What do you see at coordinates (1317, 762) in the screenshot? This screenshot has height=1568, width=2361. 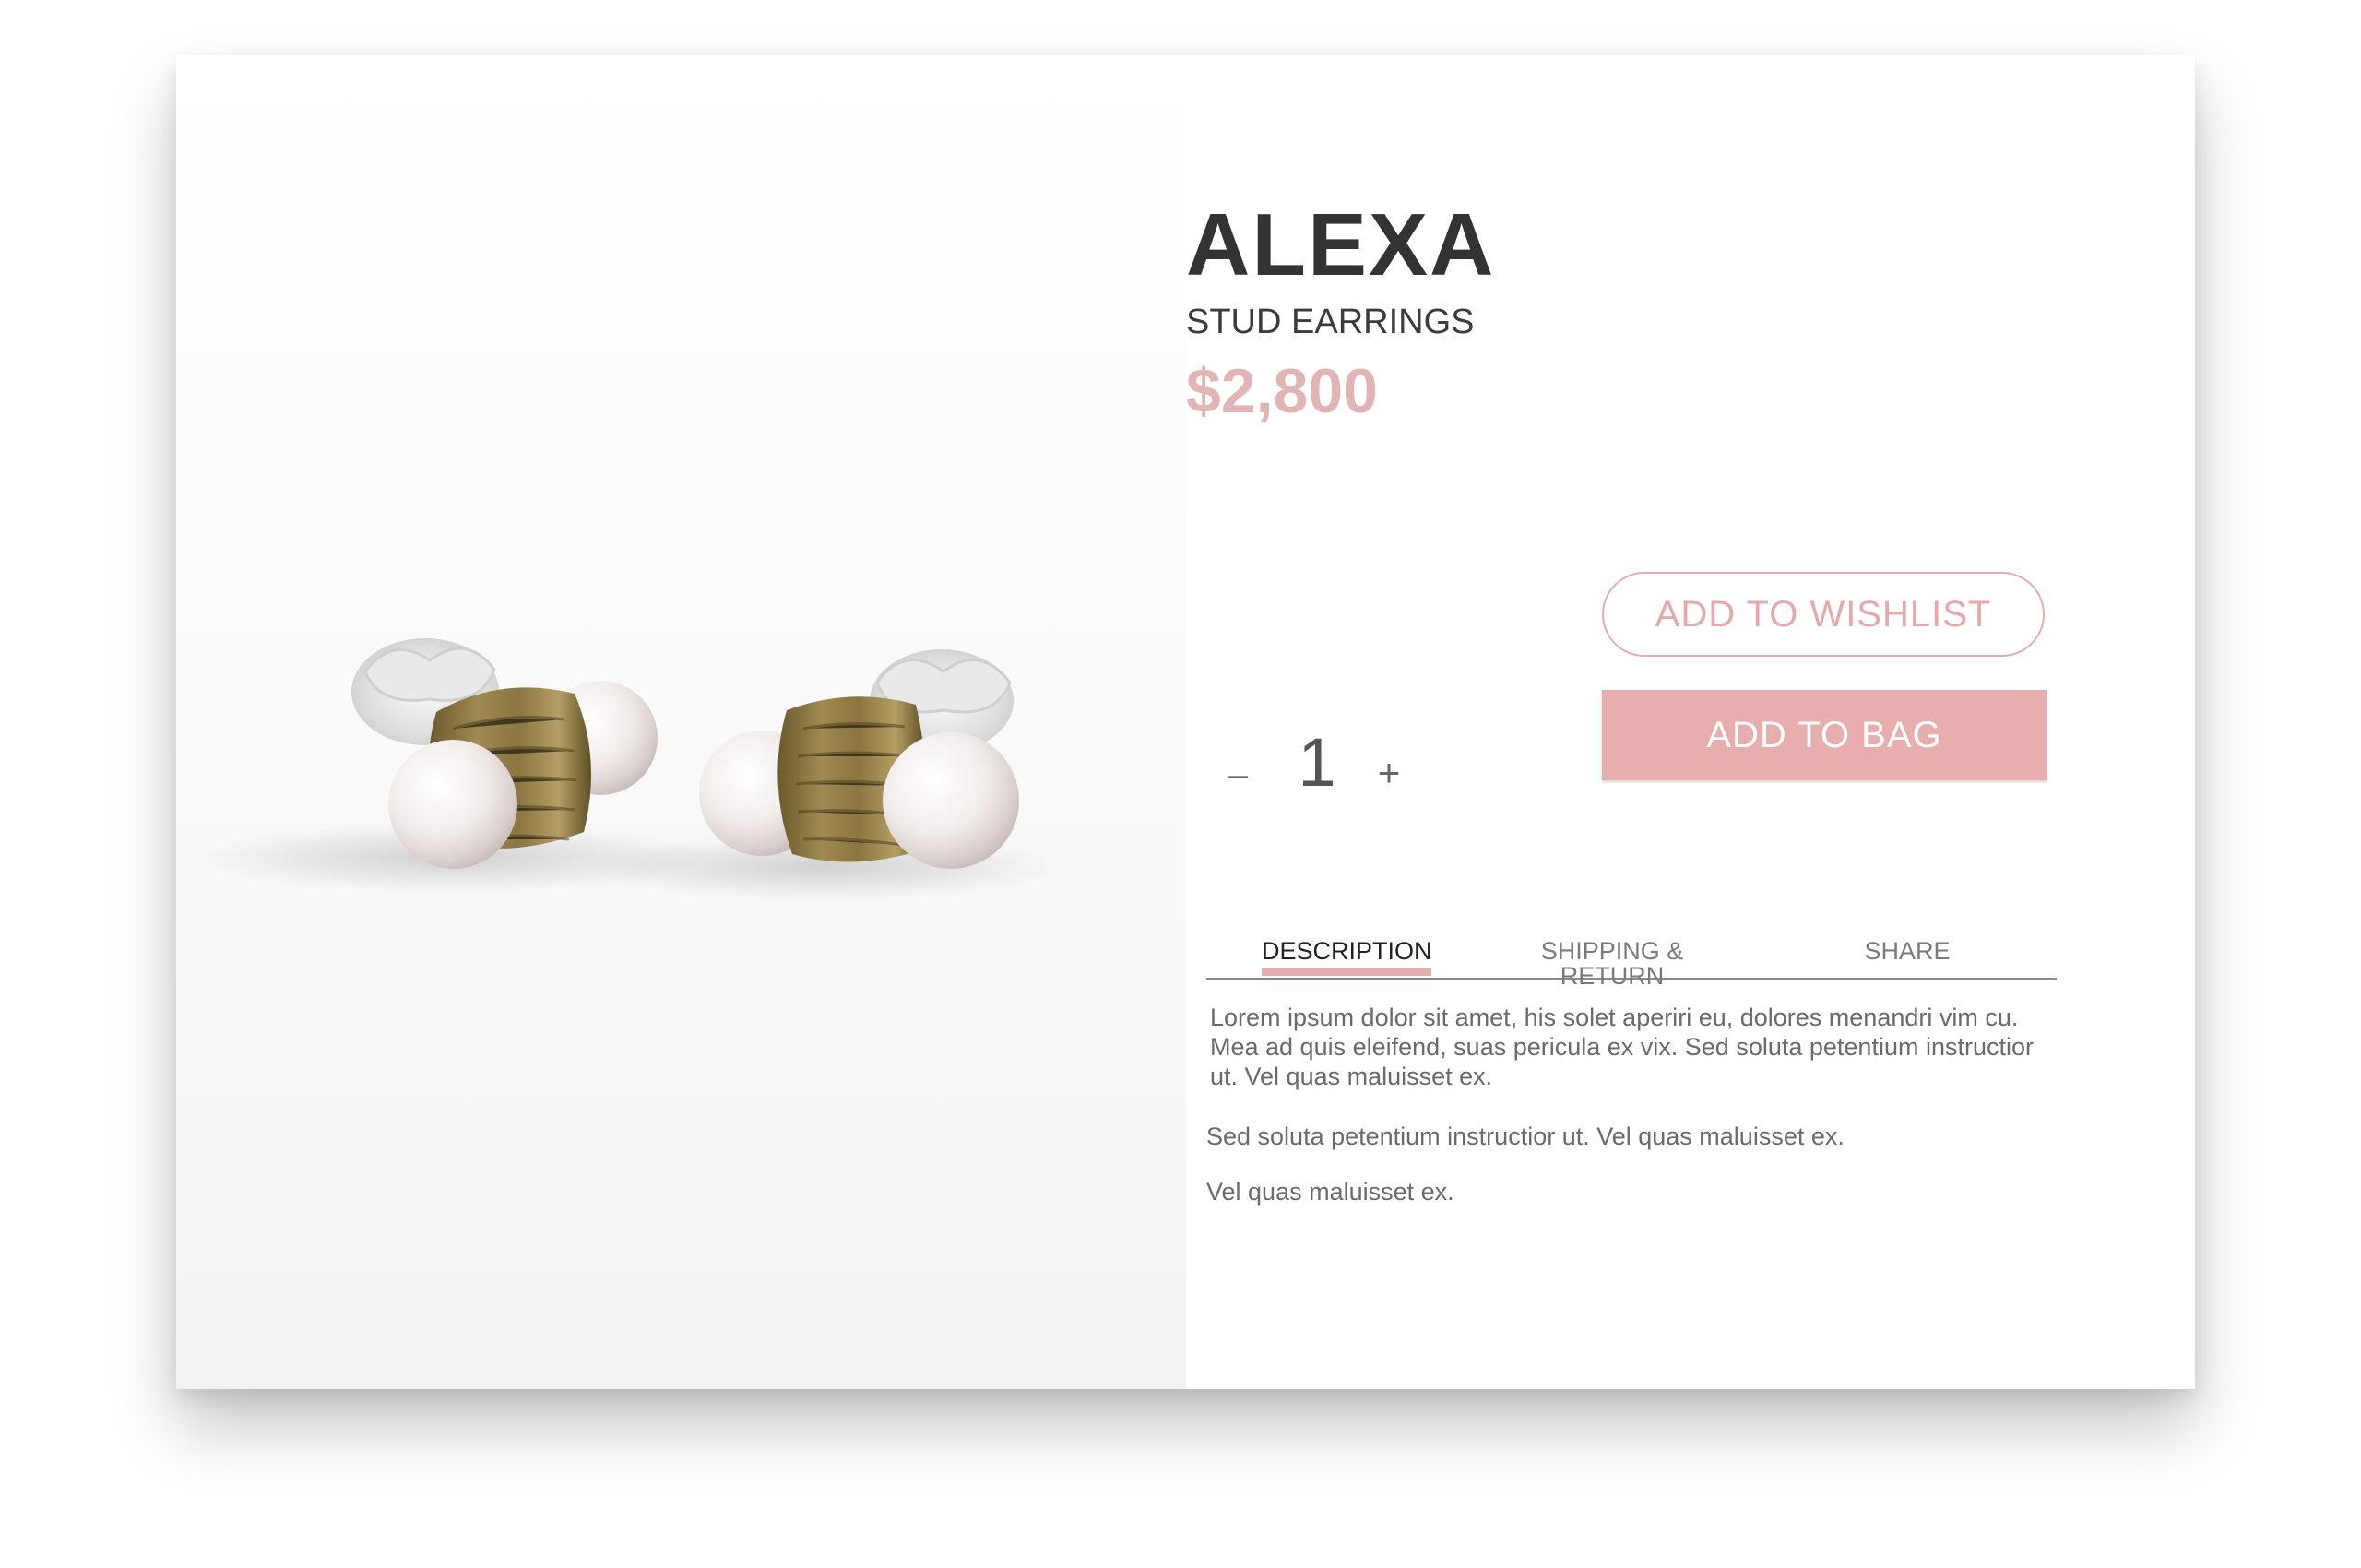 I see `quantity-value: 1` at bounding box center [1317, 762].